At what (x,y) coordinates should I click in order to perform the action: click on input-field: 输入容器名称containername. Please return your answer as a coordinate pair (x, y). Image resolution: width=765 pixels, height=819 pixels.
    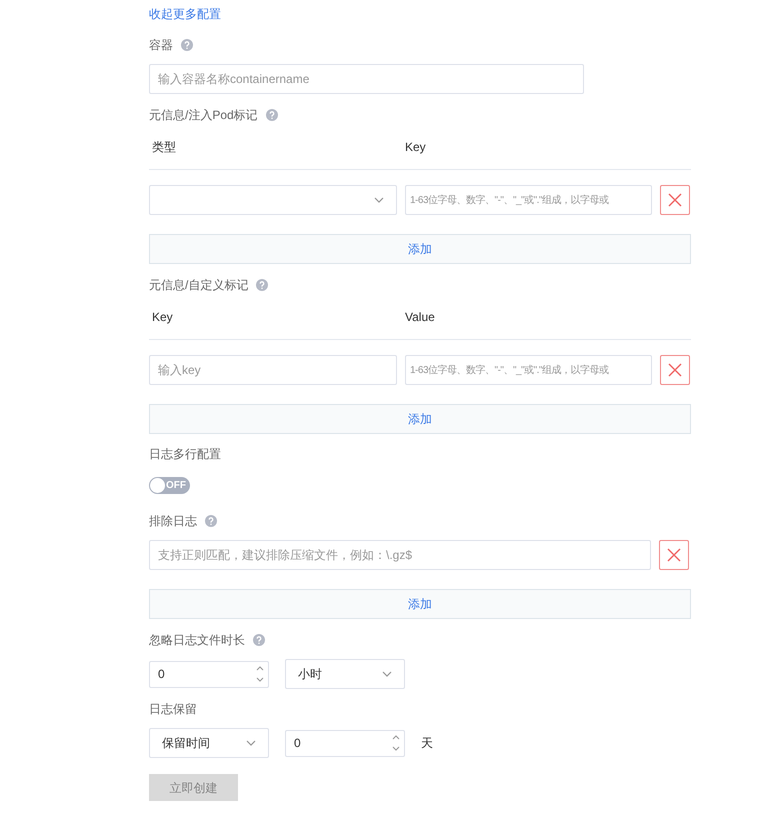
    Looking at the image, I should click on (366, 79).